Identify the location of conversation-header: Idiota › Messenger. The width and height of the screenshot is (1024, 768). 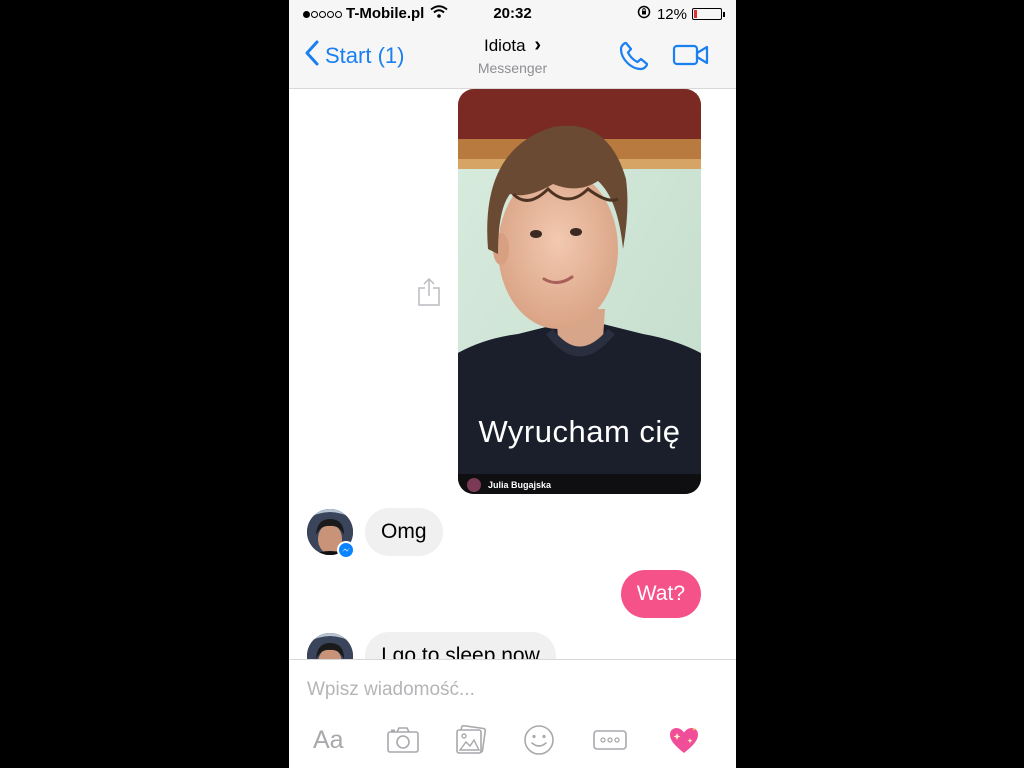
(512, 55).